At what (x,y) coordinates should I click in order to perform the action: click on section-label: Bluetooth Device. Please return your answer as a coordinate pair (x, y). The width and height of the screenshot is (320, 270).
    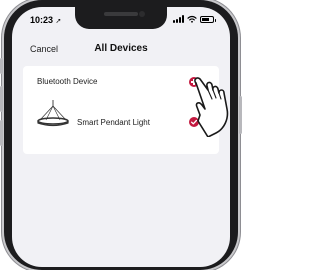
    Looking at the image, I should click on (67, 81).